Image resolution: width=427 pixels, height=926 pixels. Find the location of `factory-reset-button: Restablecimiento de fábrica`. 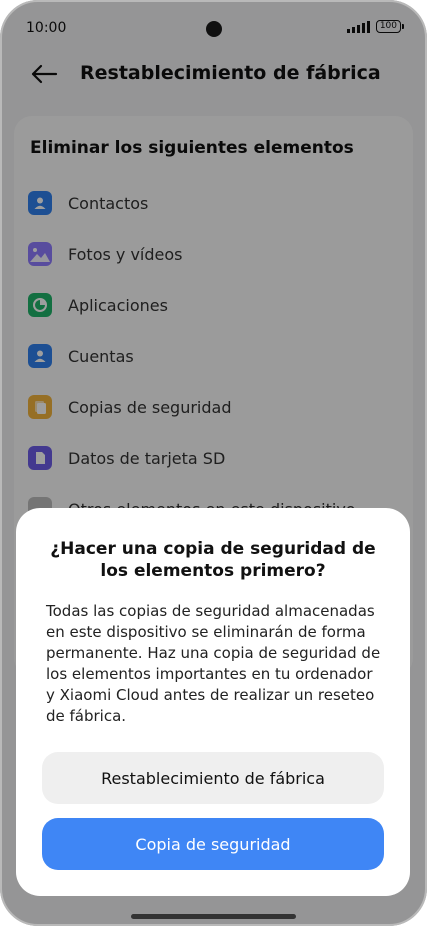

factory-reset-button: Restablecimiento de fábrica is located at coordinates (213, 778).